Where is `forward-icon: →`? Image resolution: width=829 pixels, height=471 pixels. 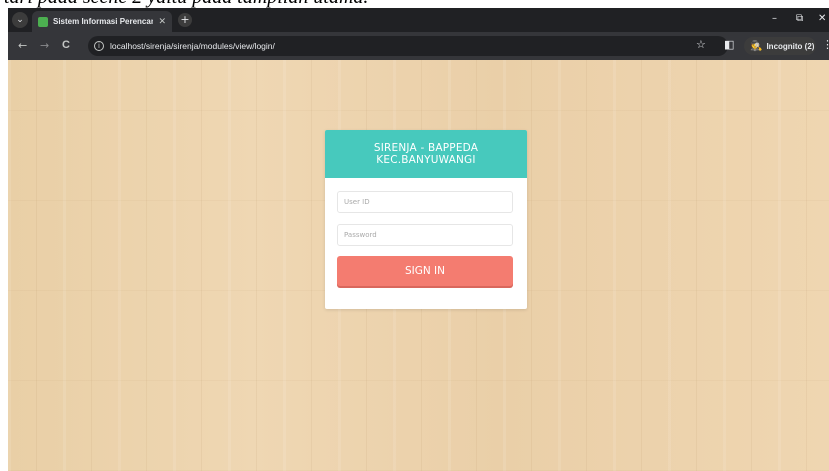
forward-icon: → is located at coordinates (44, 45).